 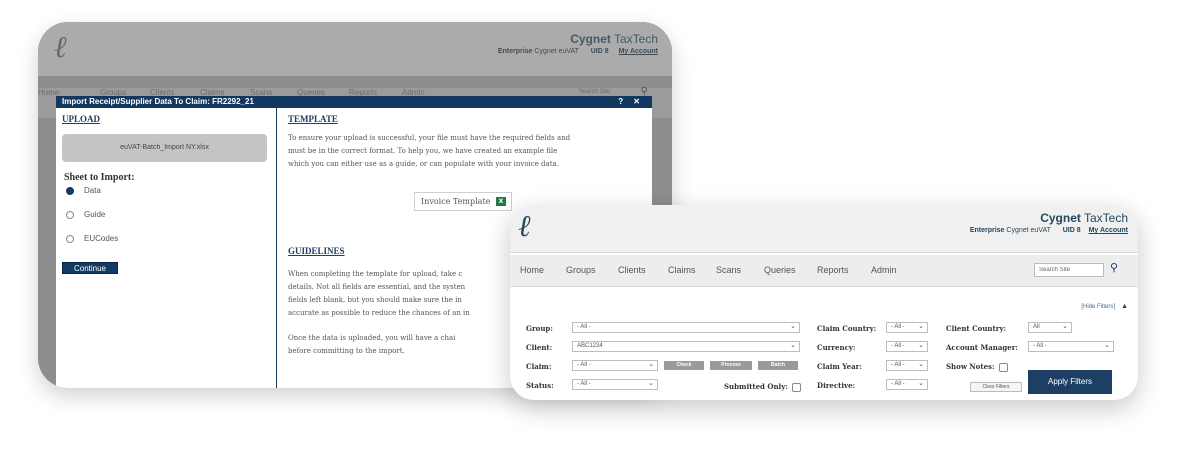 I want to click on nav-queries: Queries, so click(x=780, y=270).